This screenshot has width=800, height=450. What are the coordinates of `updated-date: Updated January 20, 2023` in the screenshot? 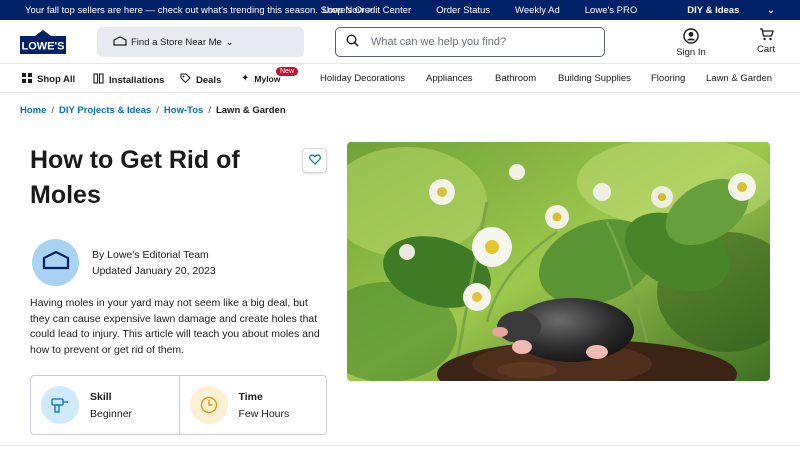 It's located at (154, 271).